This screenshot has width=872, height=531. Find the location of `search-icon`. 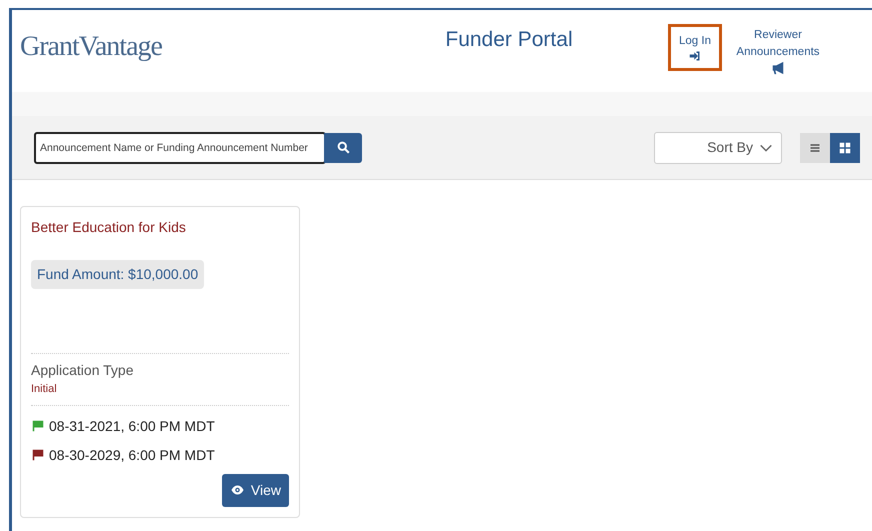

search-icon is located at coordinates (343, 147).